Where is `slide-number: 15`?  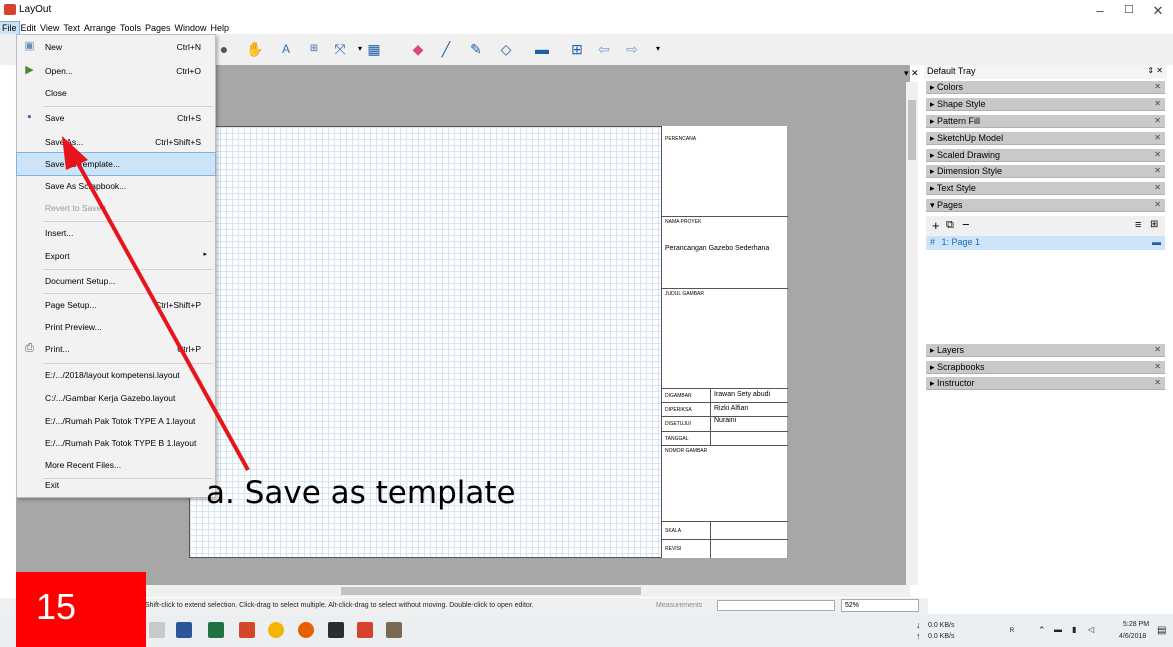
slide-number: 15 is located at coordinates (56, 606).